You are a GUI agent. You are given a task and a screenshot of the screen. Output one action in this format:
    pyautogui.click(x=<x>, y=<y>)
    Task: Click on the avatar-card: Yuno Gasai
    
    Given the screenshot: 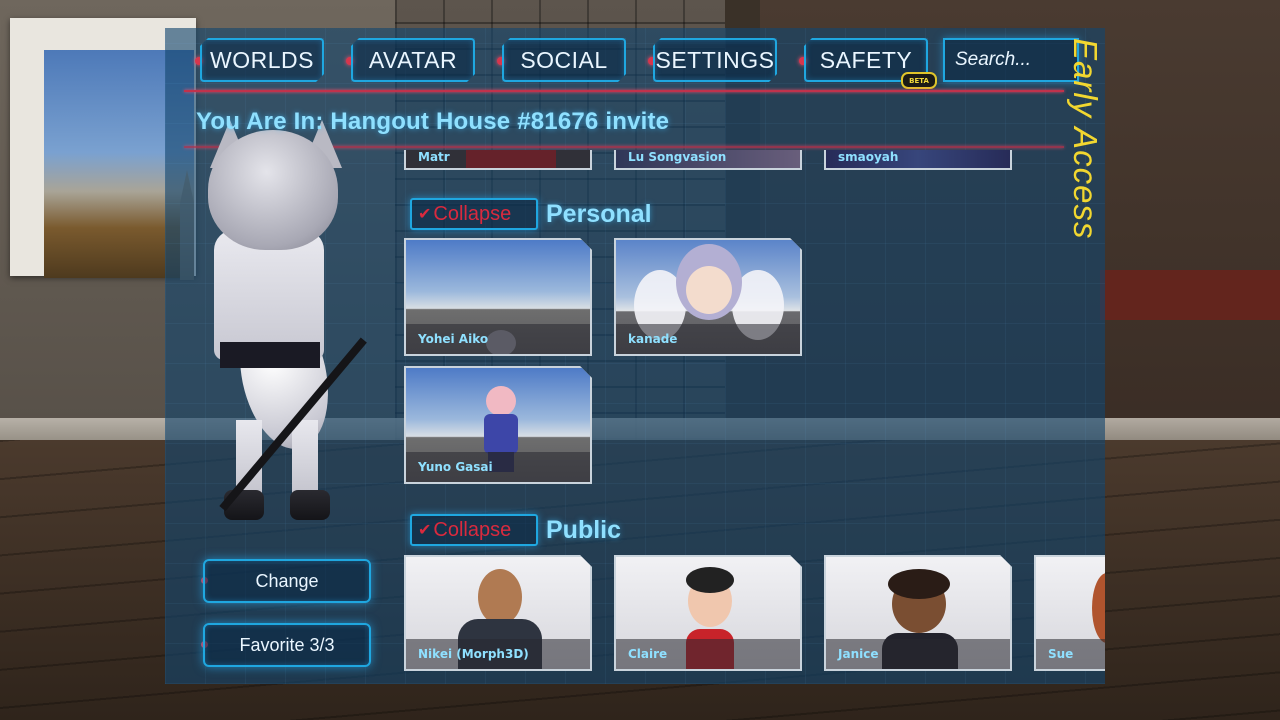 What is the action you would take?
    pyautogui.click(x=498, y=425)
    